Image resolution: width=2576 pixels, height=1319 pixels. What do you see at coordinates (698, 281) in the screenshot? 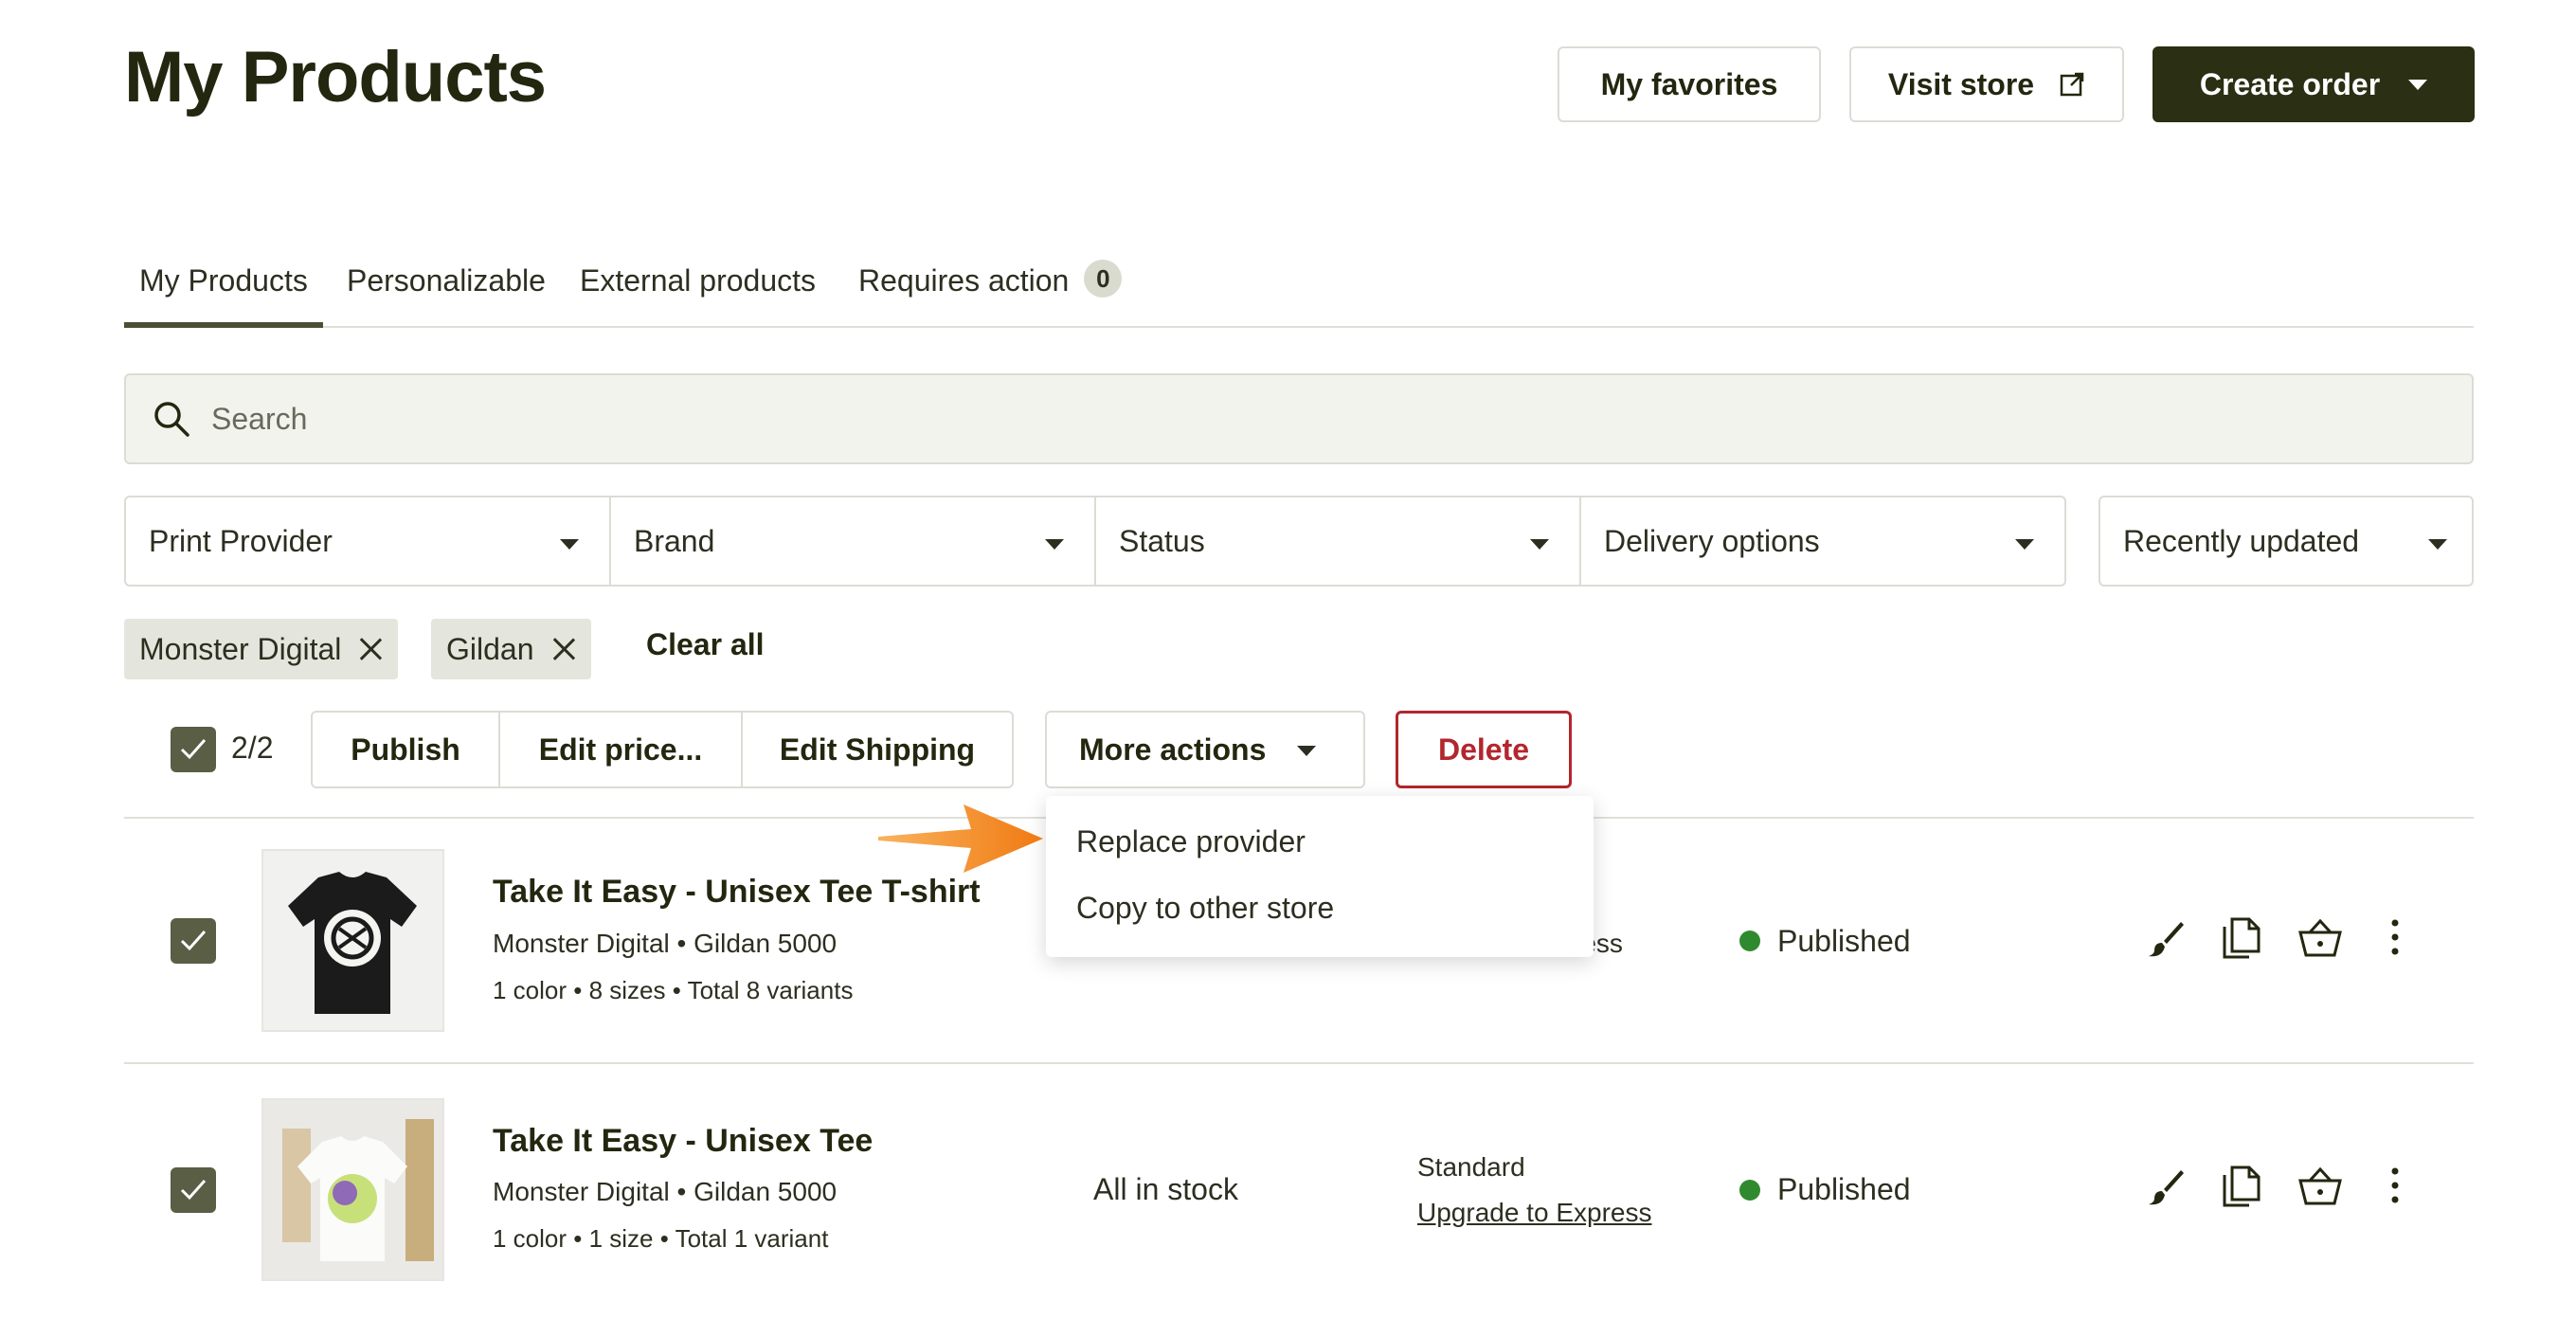
I see `tab-label: External products` at bounding box center [698, 281].